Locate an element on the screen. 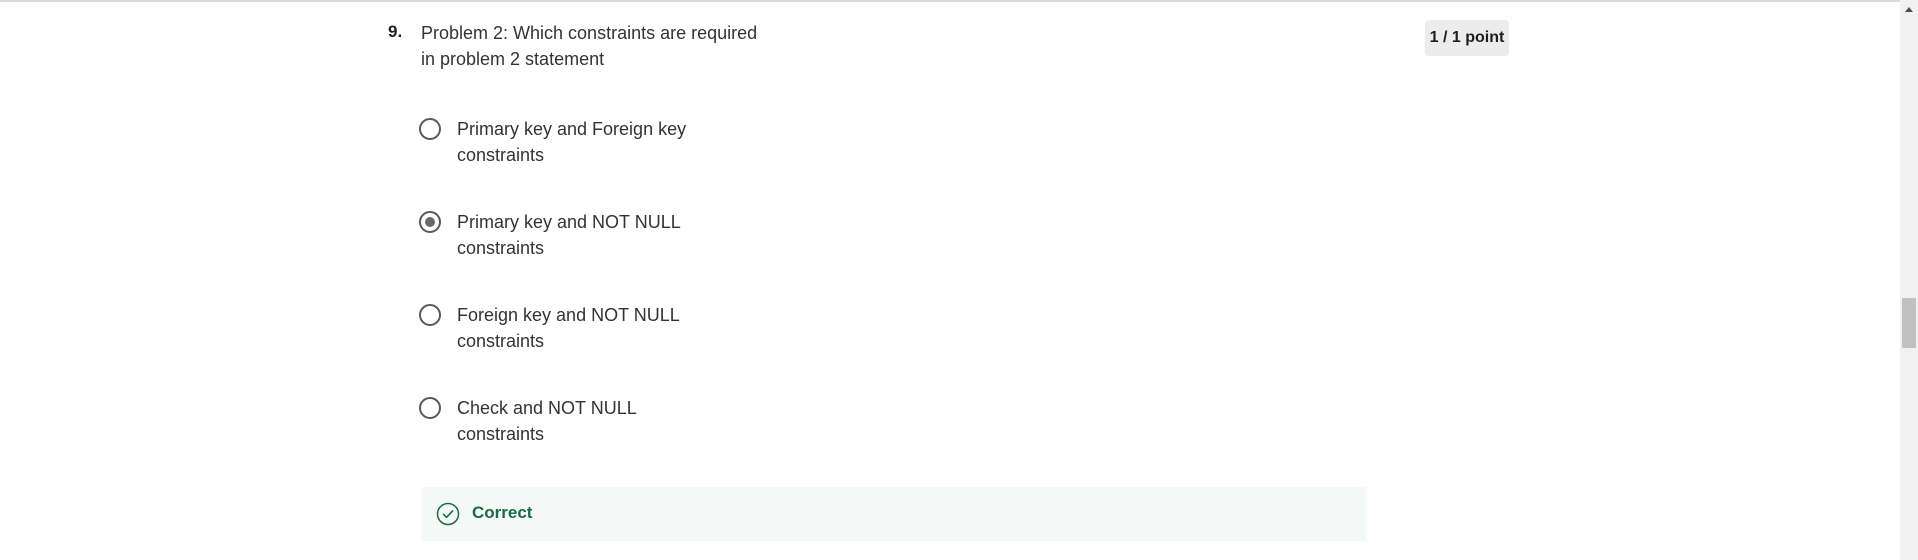 This screenshot has height=560, width=1918. question-number: 9. is located at coordinates (395, 31).